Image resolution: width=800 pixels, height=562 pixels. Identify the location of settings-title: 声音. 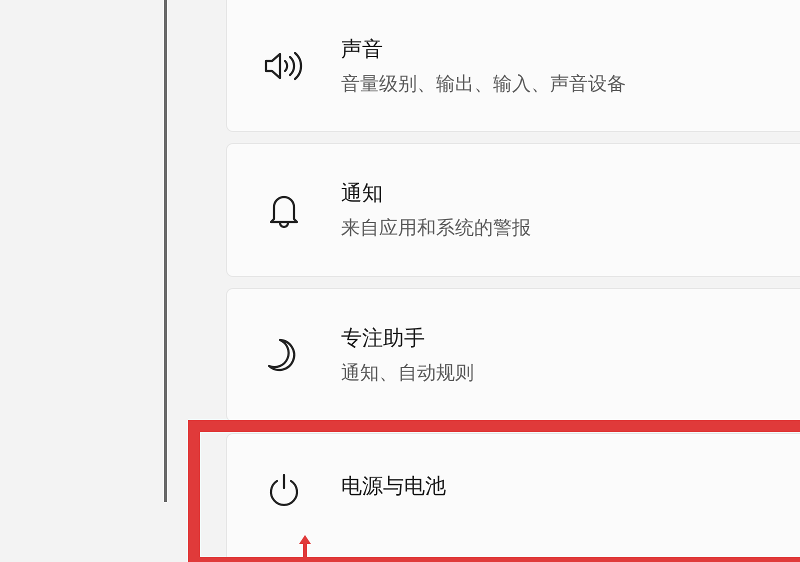
(362, 49).